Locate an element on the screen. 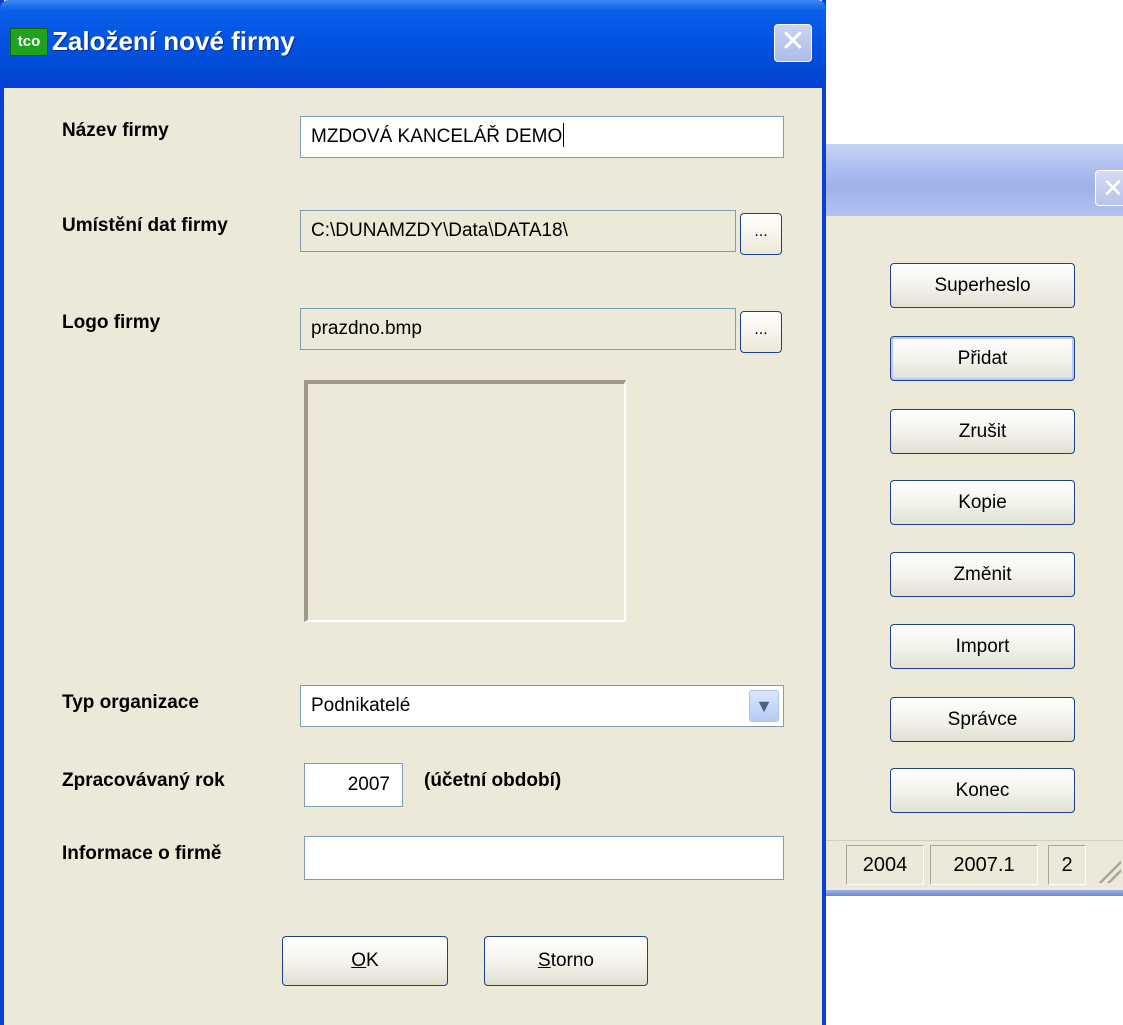 This screenshot has width=1123, height=1025. resize-grip-icon is located at coordinates (1110, 872).